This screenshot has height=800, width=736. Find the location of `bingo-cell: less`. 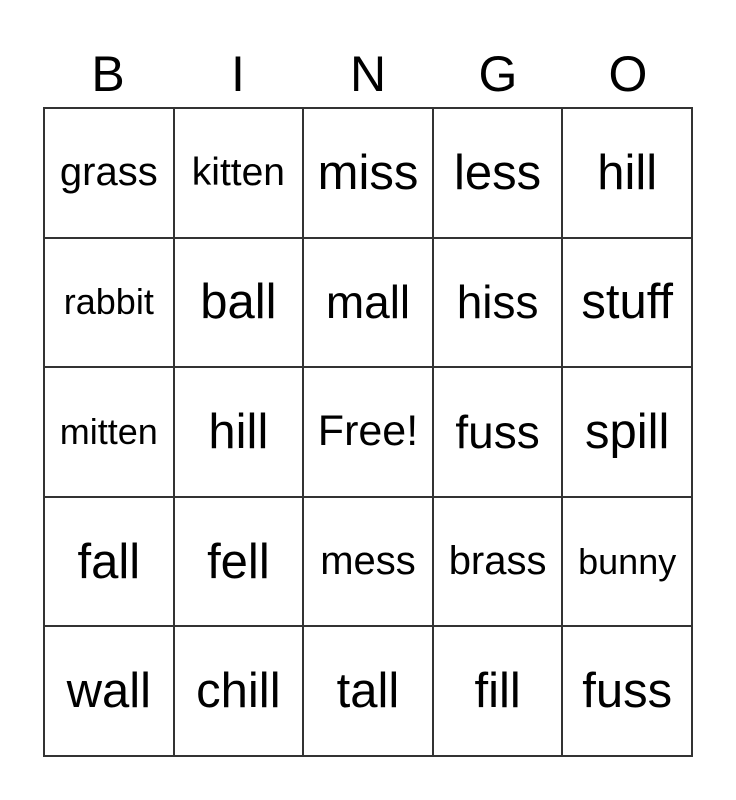

bingo-cell: less is located at coordinates (497, 173).